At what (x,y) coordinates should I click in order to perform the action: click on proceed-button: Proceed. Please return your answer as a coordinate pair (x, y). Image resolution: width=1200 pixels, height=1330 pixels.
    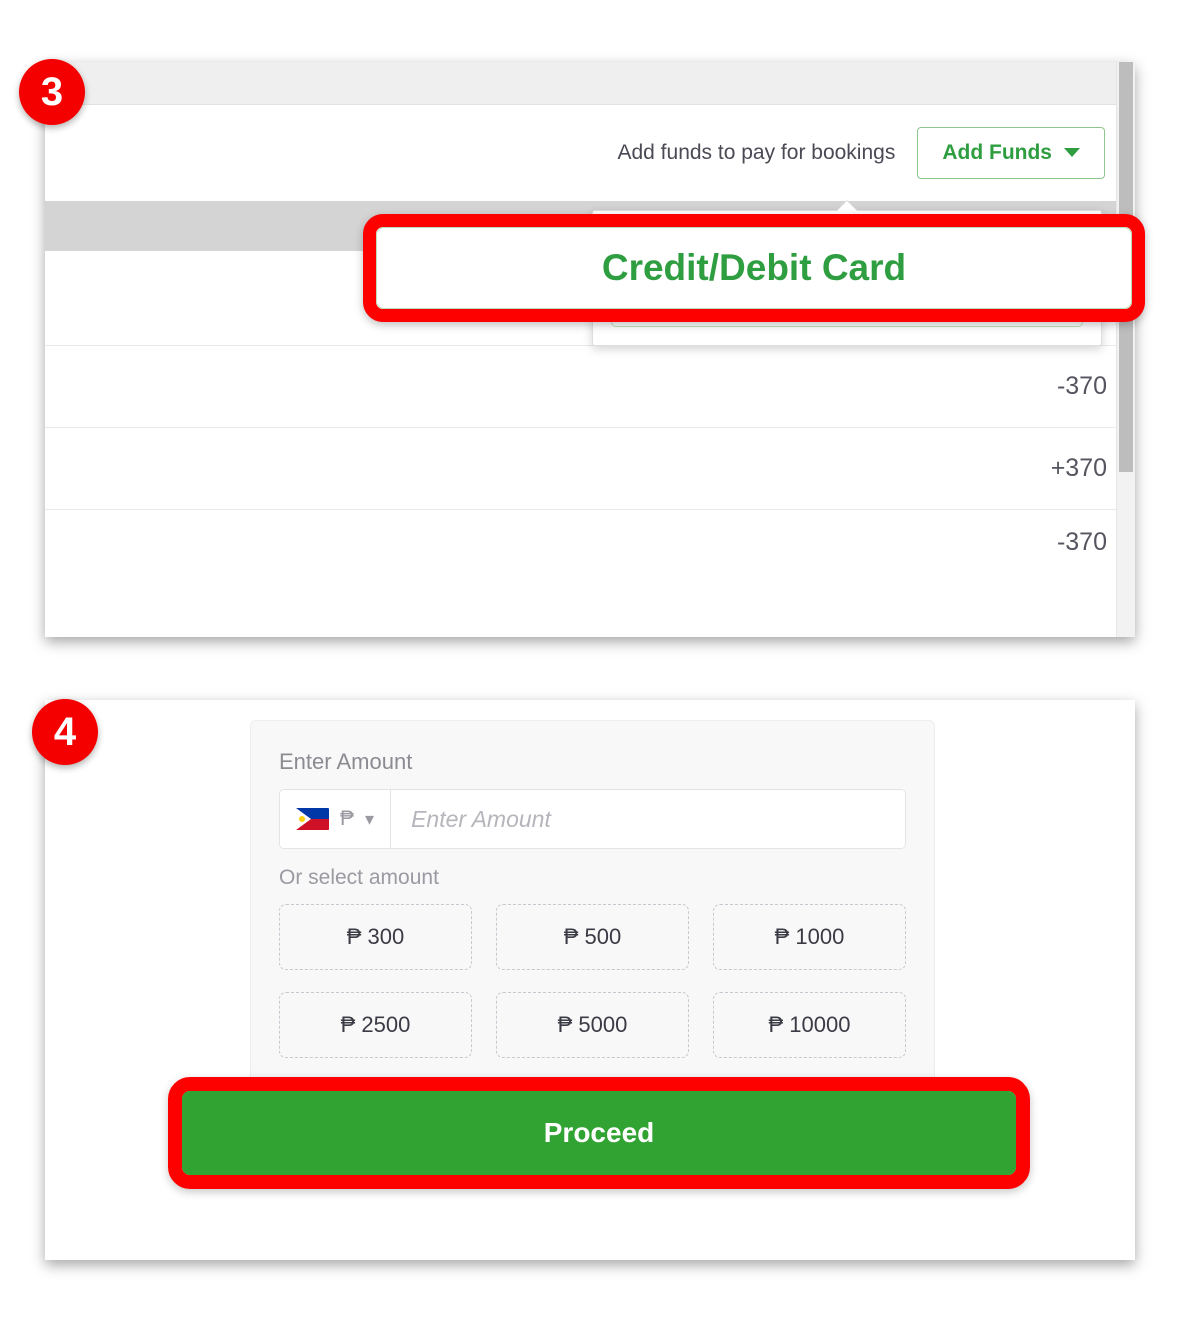
    Looking at the image, I should click on (599, 1133).